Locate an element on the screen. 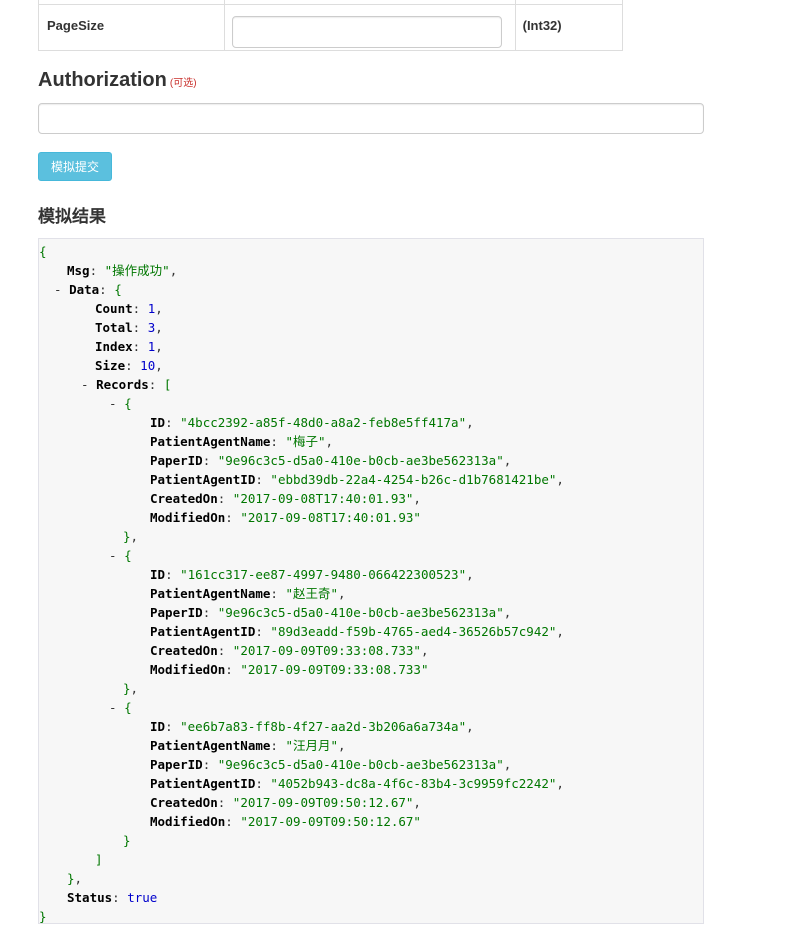  authorization-heading: Authorization (可选) is located at coordinates (117, 80).